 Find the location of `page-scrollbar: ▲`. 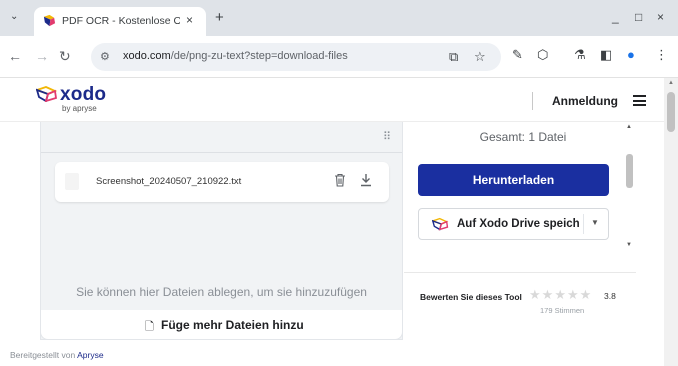

page-scrollbar: ▲ is located at coordinates (671, 222).